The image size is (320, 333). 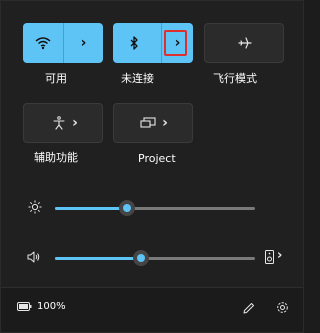 I want to click on wifi-toggle, so click(x=43, y=43).